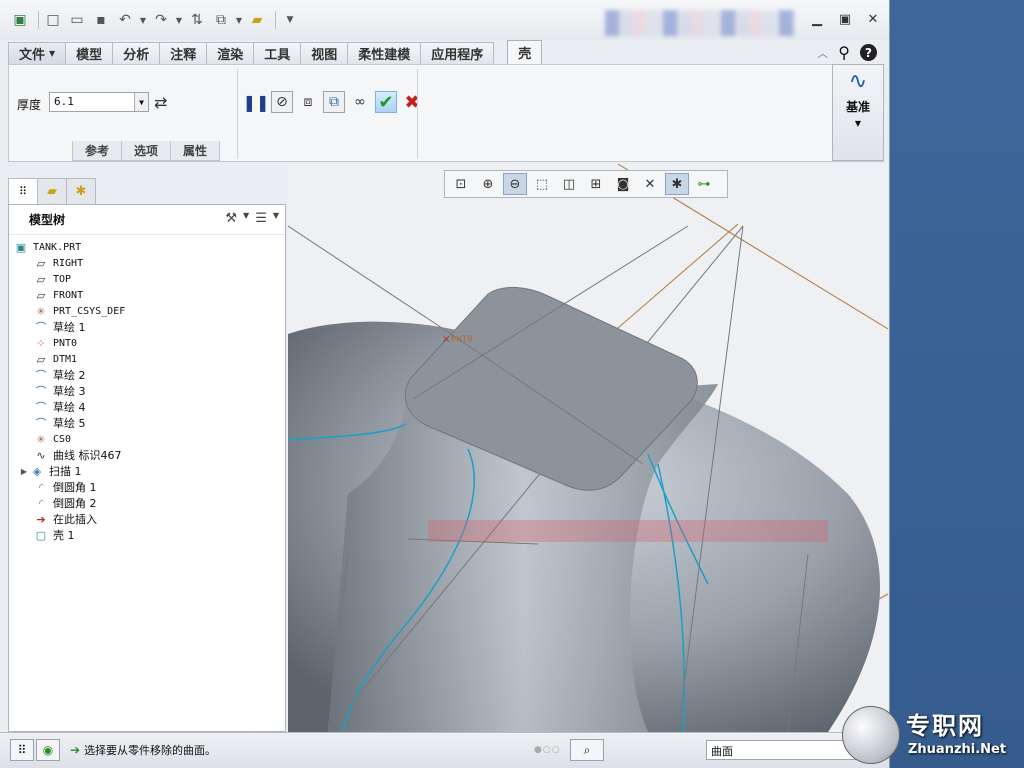 The height and width of the screenshot is (768, 1024). Describe the element at coordinates (160, 102) in the screenshot. I see `flip-direction-icon: ⇄` at that location.